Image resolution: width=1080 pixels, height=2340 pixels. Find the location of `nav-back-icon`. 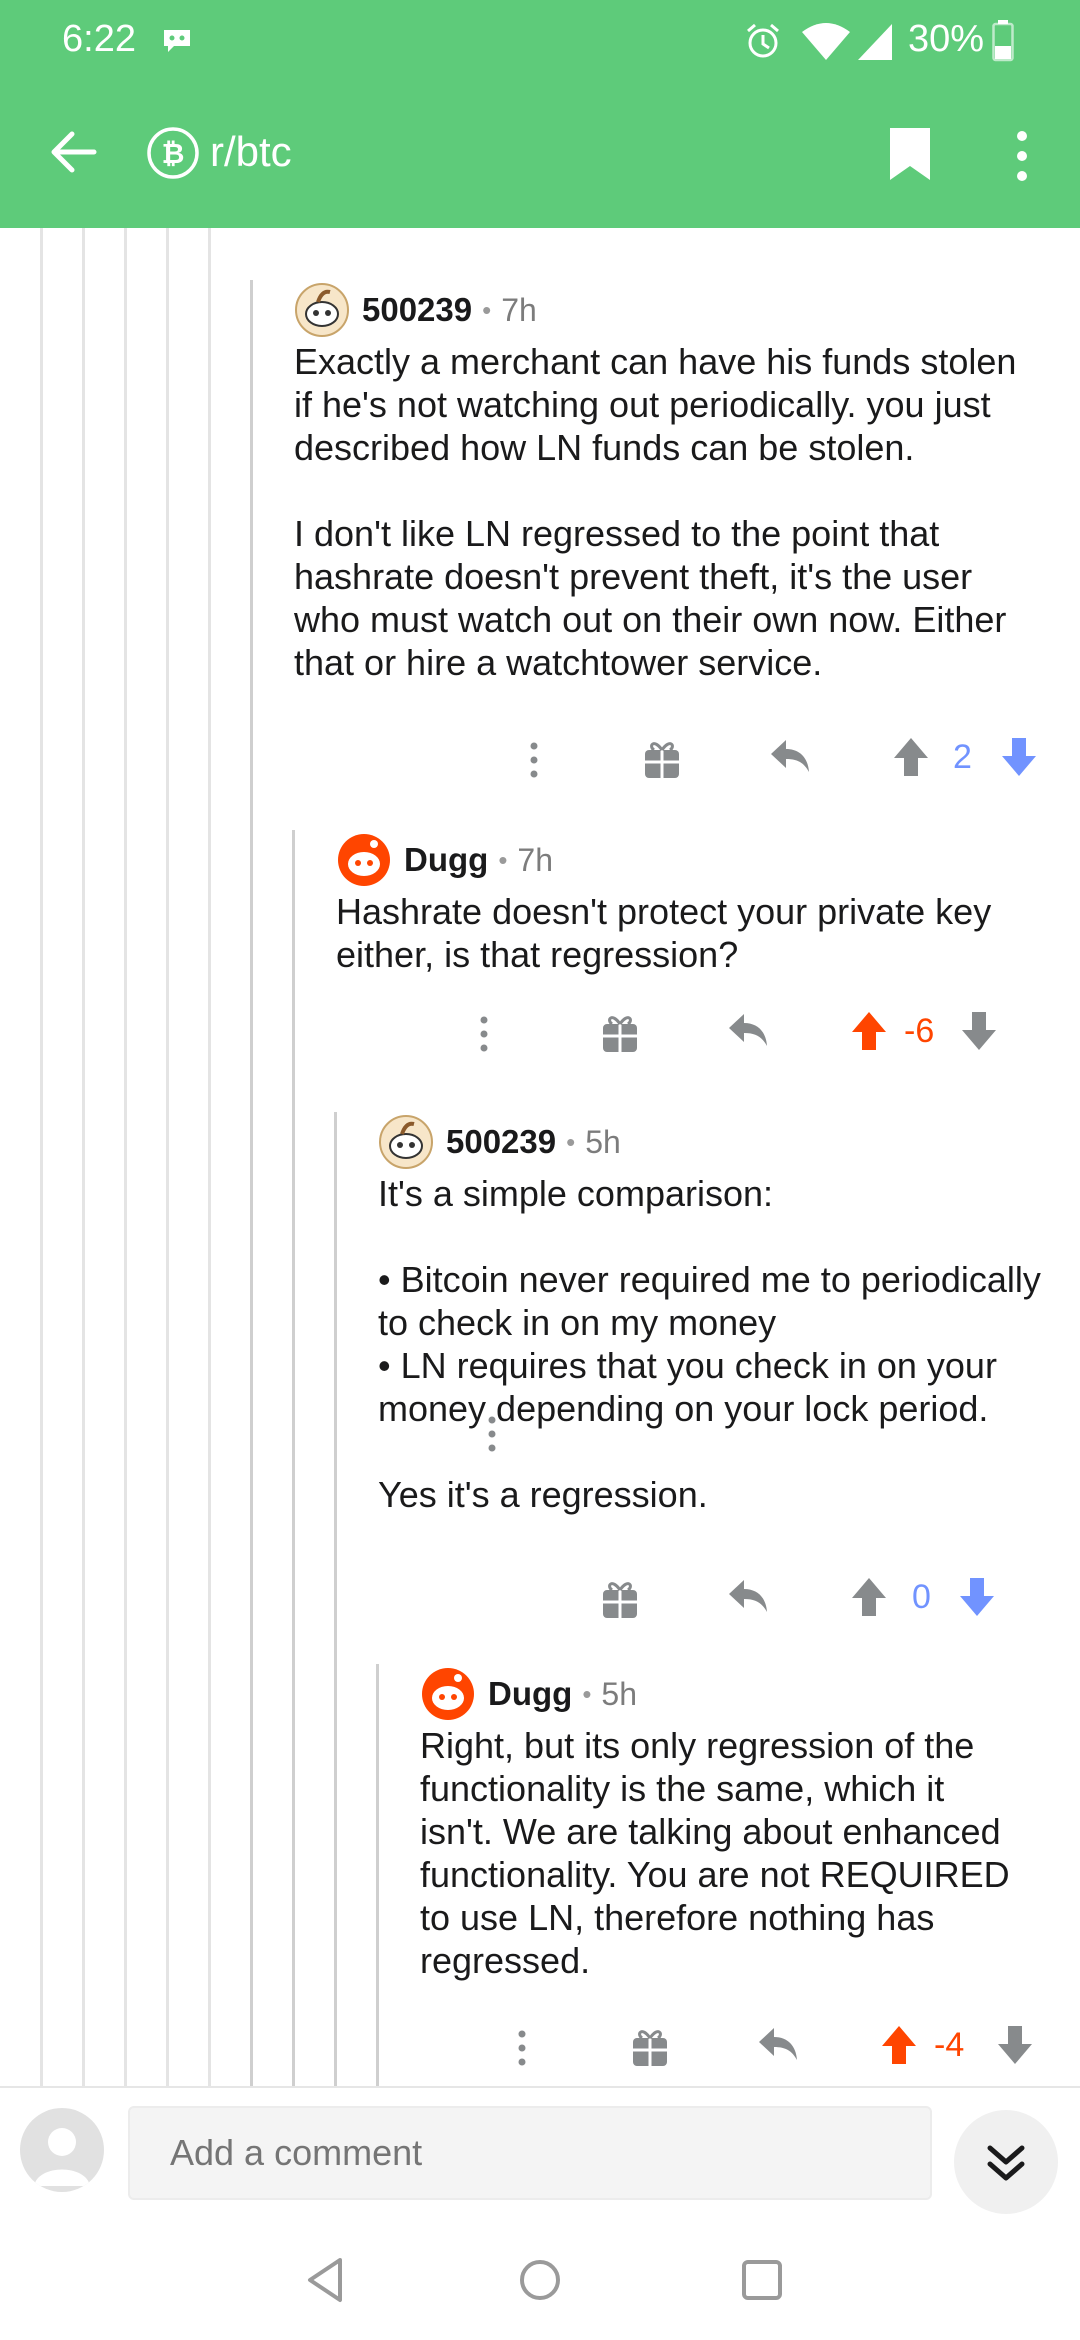

nav-back-icon is located at coordinates (326, 2280).